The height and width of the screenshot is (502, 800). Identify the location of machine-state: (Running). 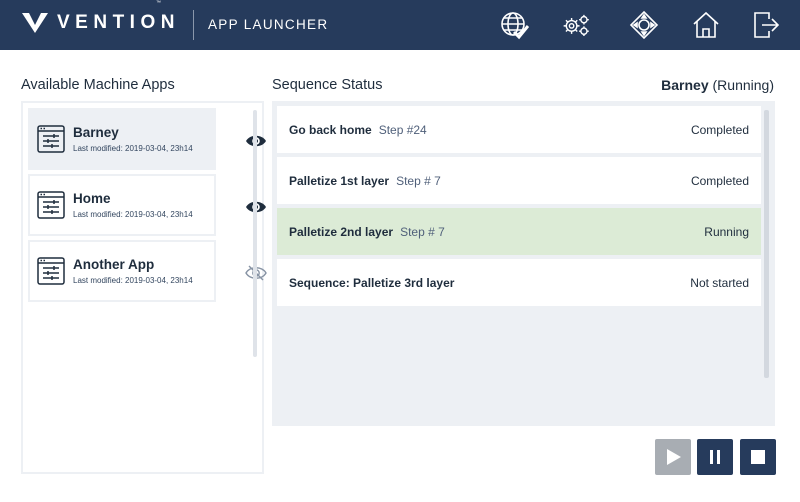
(743, 85).